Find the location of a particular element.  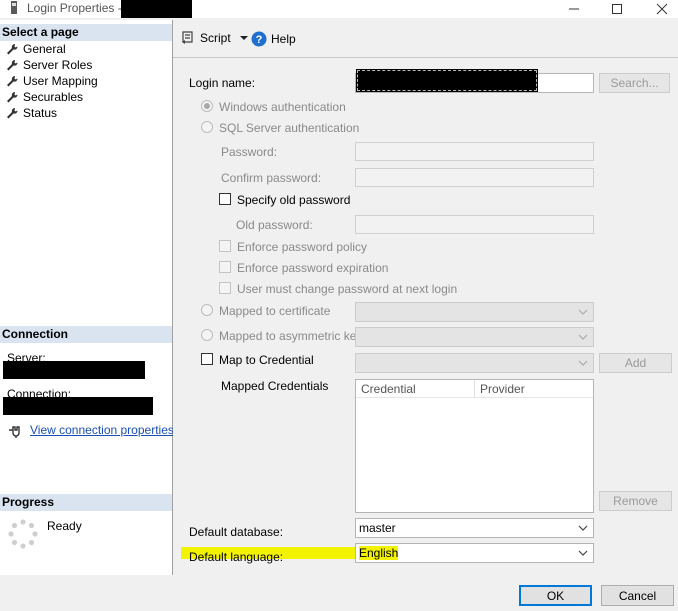

close-icon is located at coordinates (662, 9).